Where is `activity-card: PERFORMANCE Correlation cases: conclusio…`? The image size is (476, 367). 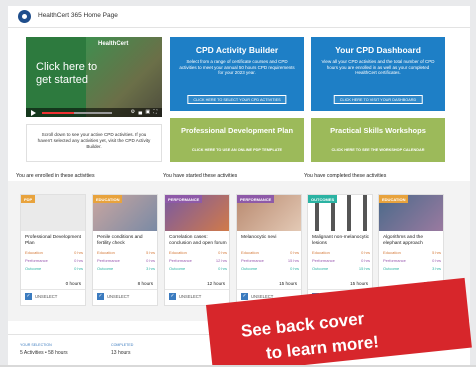 activity-card: PERFORMANCE Correlation cases: conclusio… is located at coordinates (197, 250).